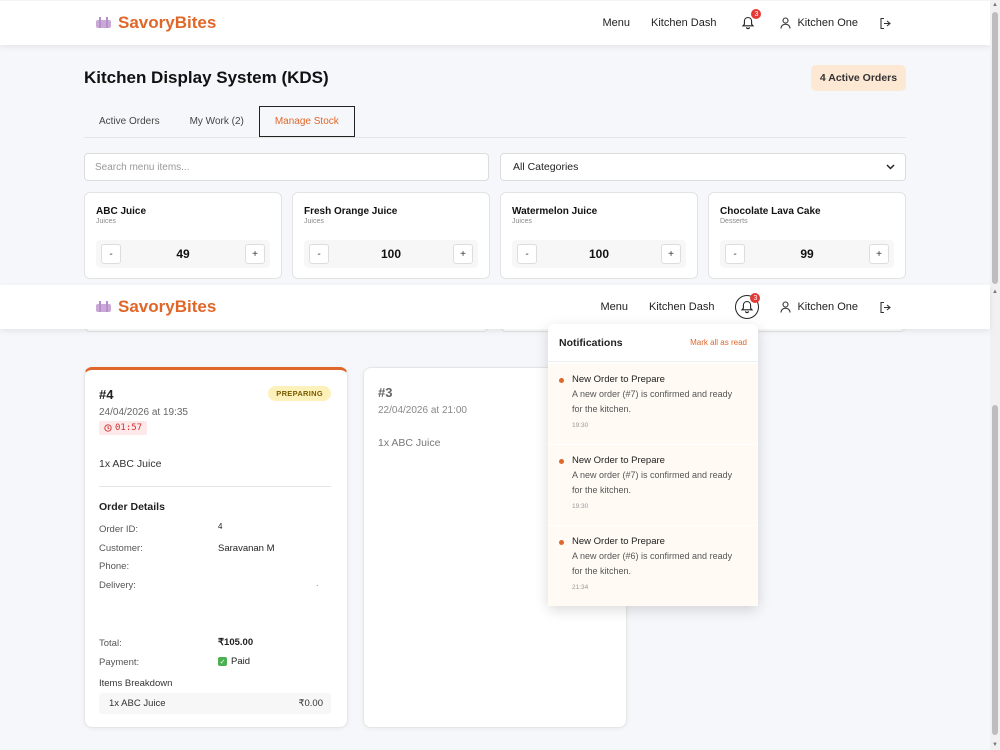 The width and height of the screenshot is (1000, 750). What do you see at coordinates (385, 392) in the screenshot?
I see `order-number: #3` at bounding box center [385, 392].